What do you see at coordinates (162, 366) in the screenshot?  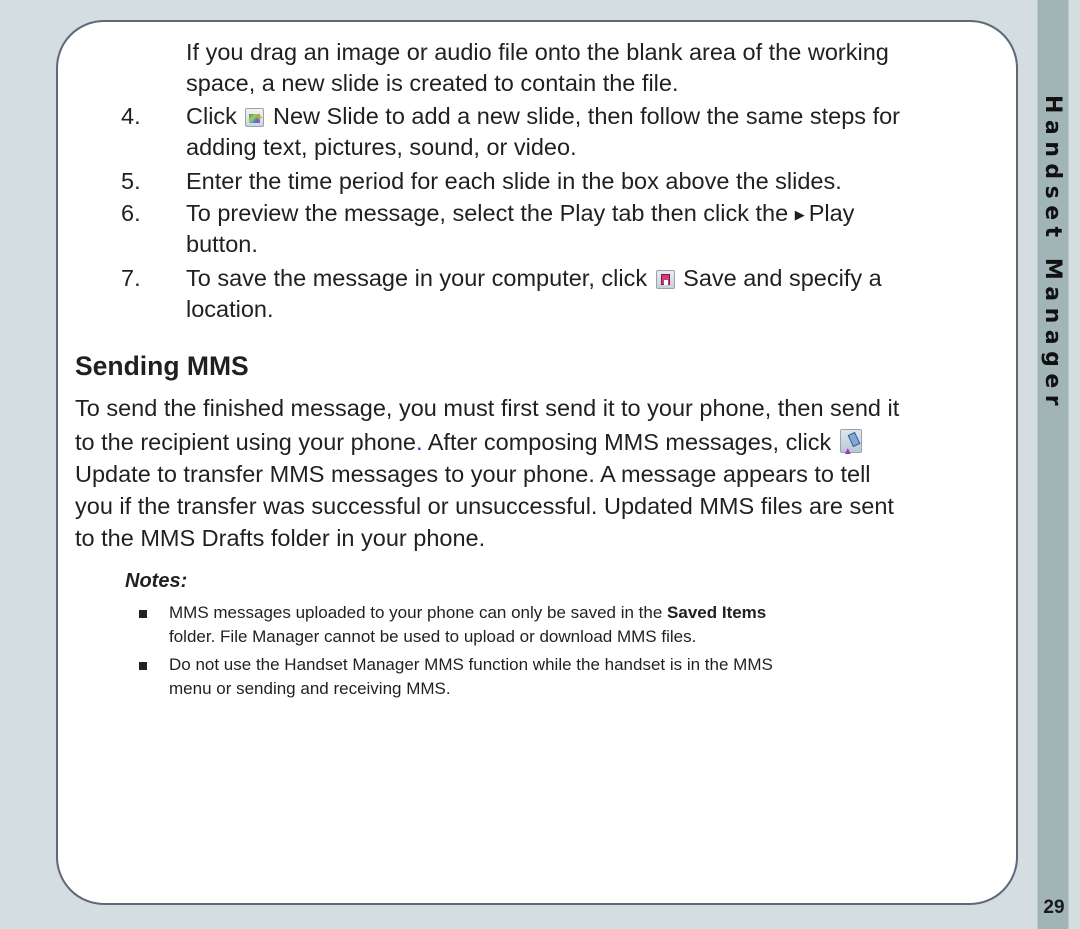 I see `section-heading: Sending MMS` at bounding box center [162, 366].